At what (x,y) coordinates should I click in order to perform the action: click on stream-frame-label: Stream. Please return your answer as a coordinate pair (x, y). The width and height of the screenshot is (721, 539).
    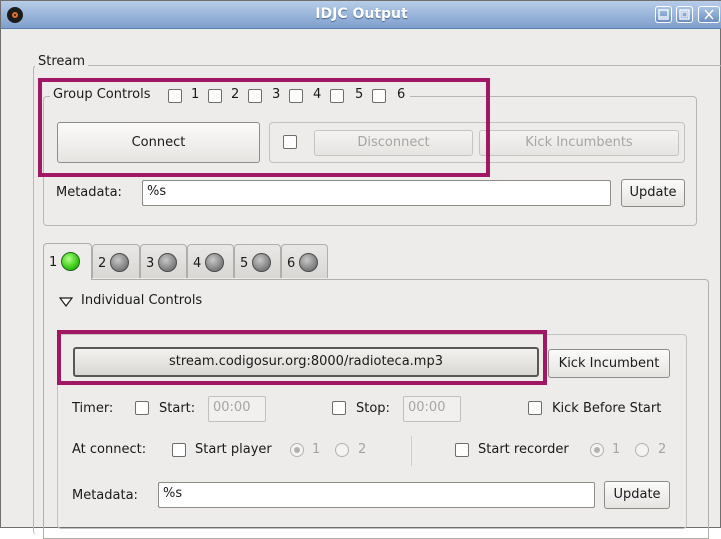
    Looking at the image, I should click on (62, 61).